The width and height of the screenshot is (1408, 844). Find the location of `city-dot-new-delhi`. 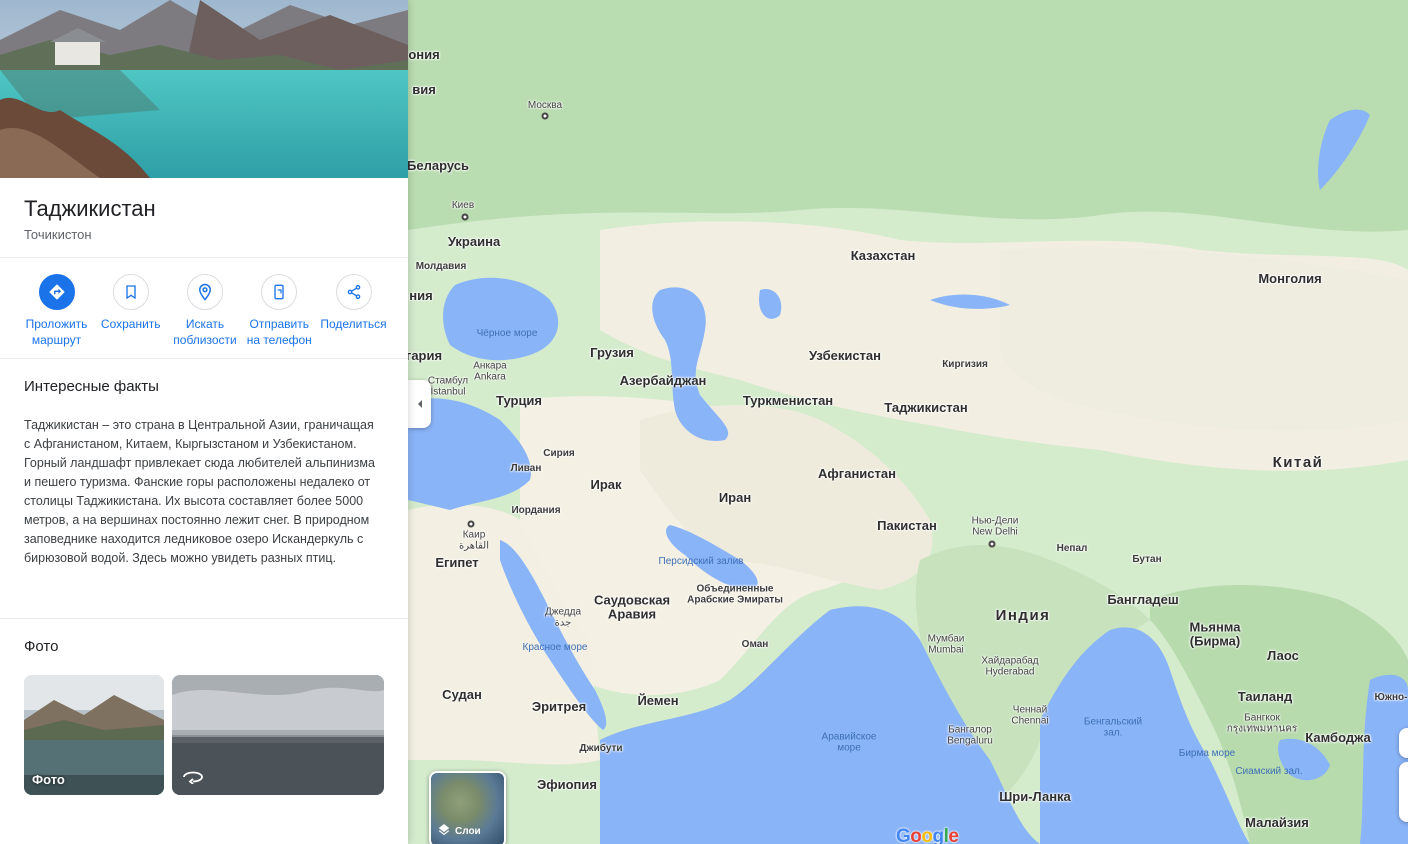

city-dot-new-delhi is located at coordinates (992, 544).